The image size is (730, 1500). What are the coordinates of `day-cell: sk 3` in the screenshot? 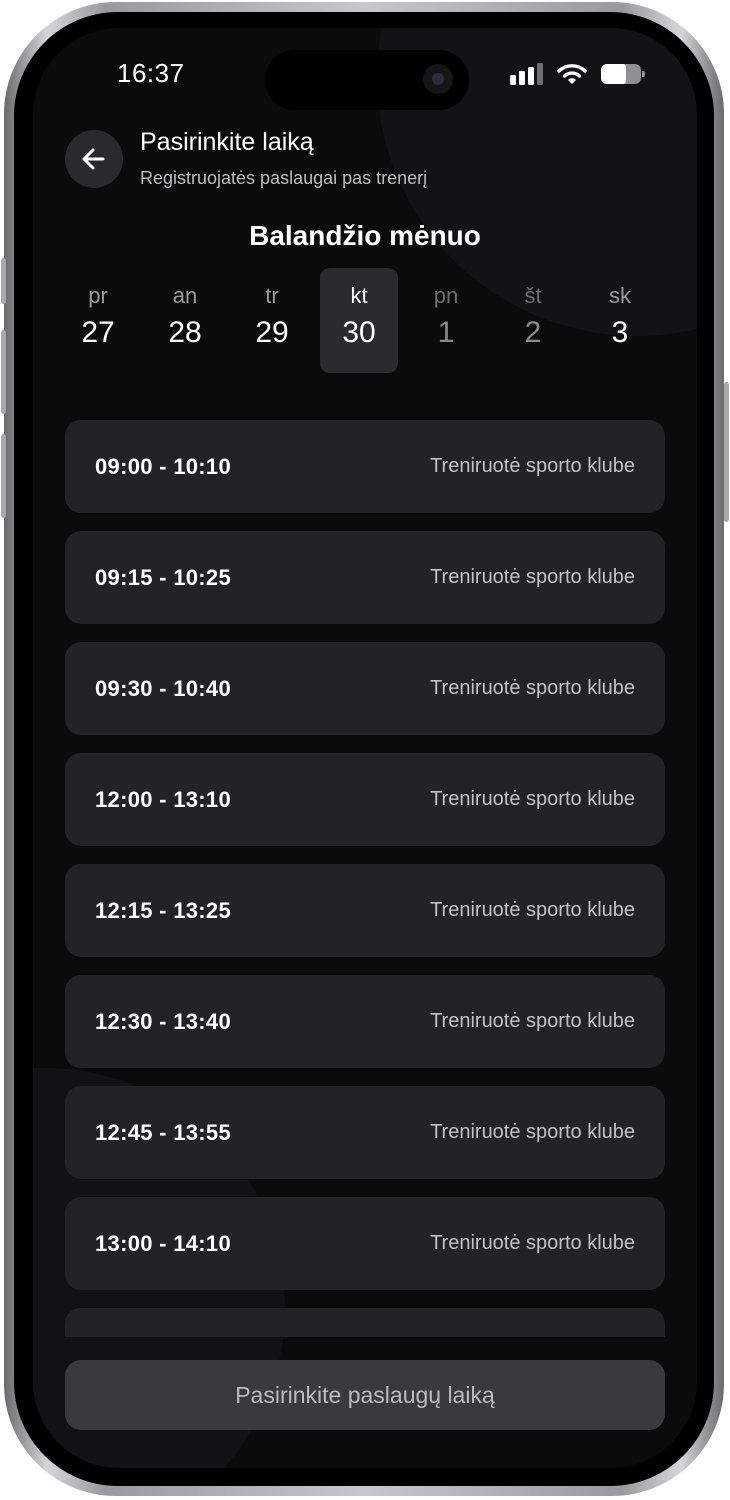 It's located at (620, 320).